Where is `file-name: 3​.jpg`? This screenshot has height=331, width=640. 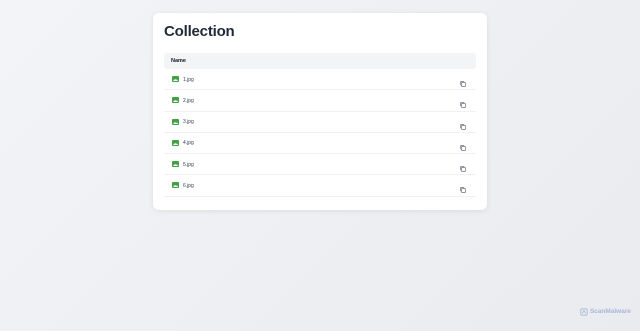
file-name: 3​.jpg is located at coordinates (188, 122).